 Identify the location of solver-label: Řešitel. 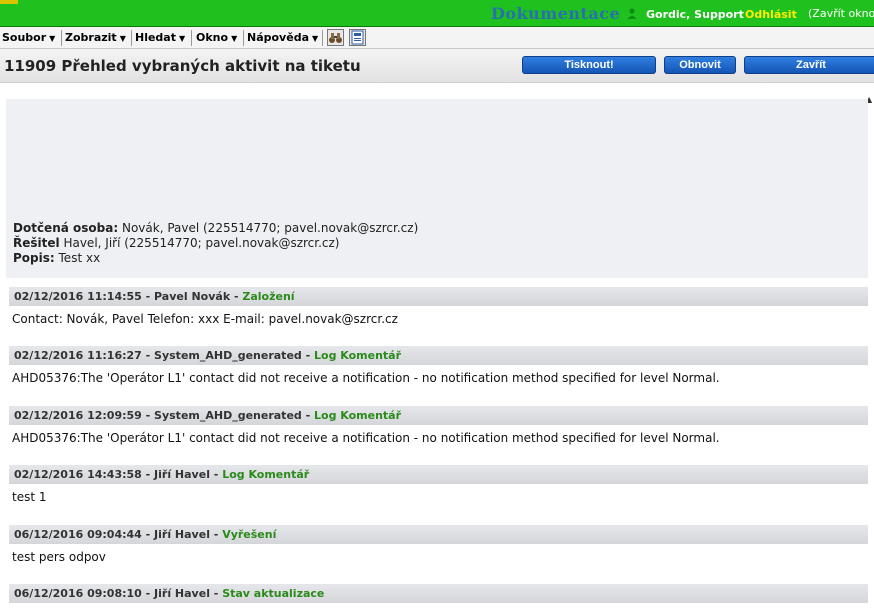
(36, 243).